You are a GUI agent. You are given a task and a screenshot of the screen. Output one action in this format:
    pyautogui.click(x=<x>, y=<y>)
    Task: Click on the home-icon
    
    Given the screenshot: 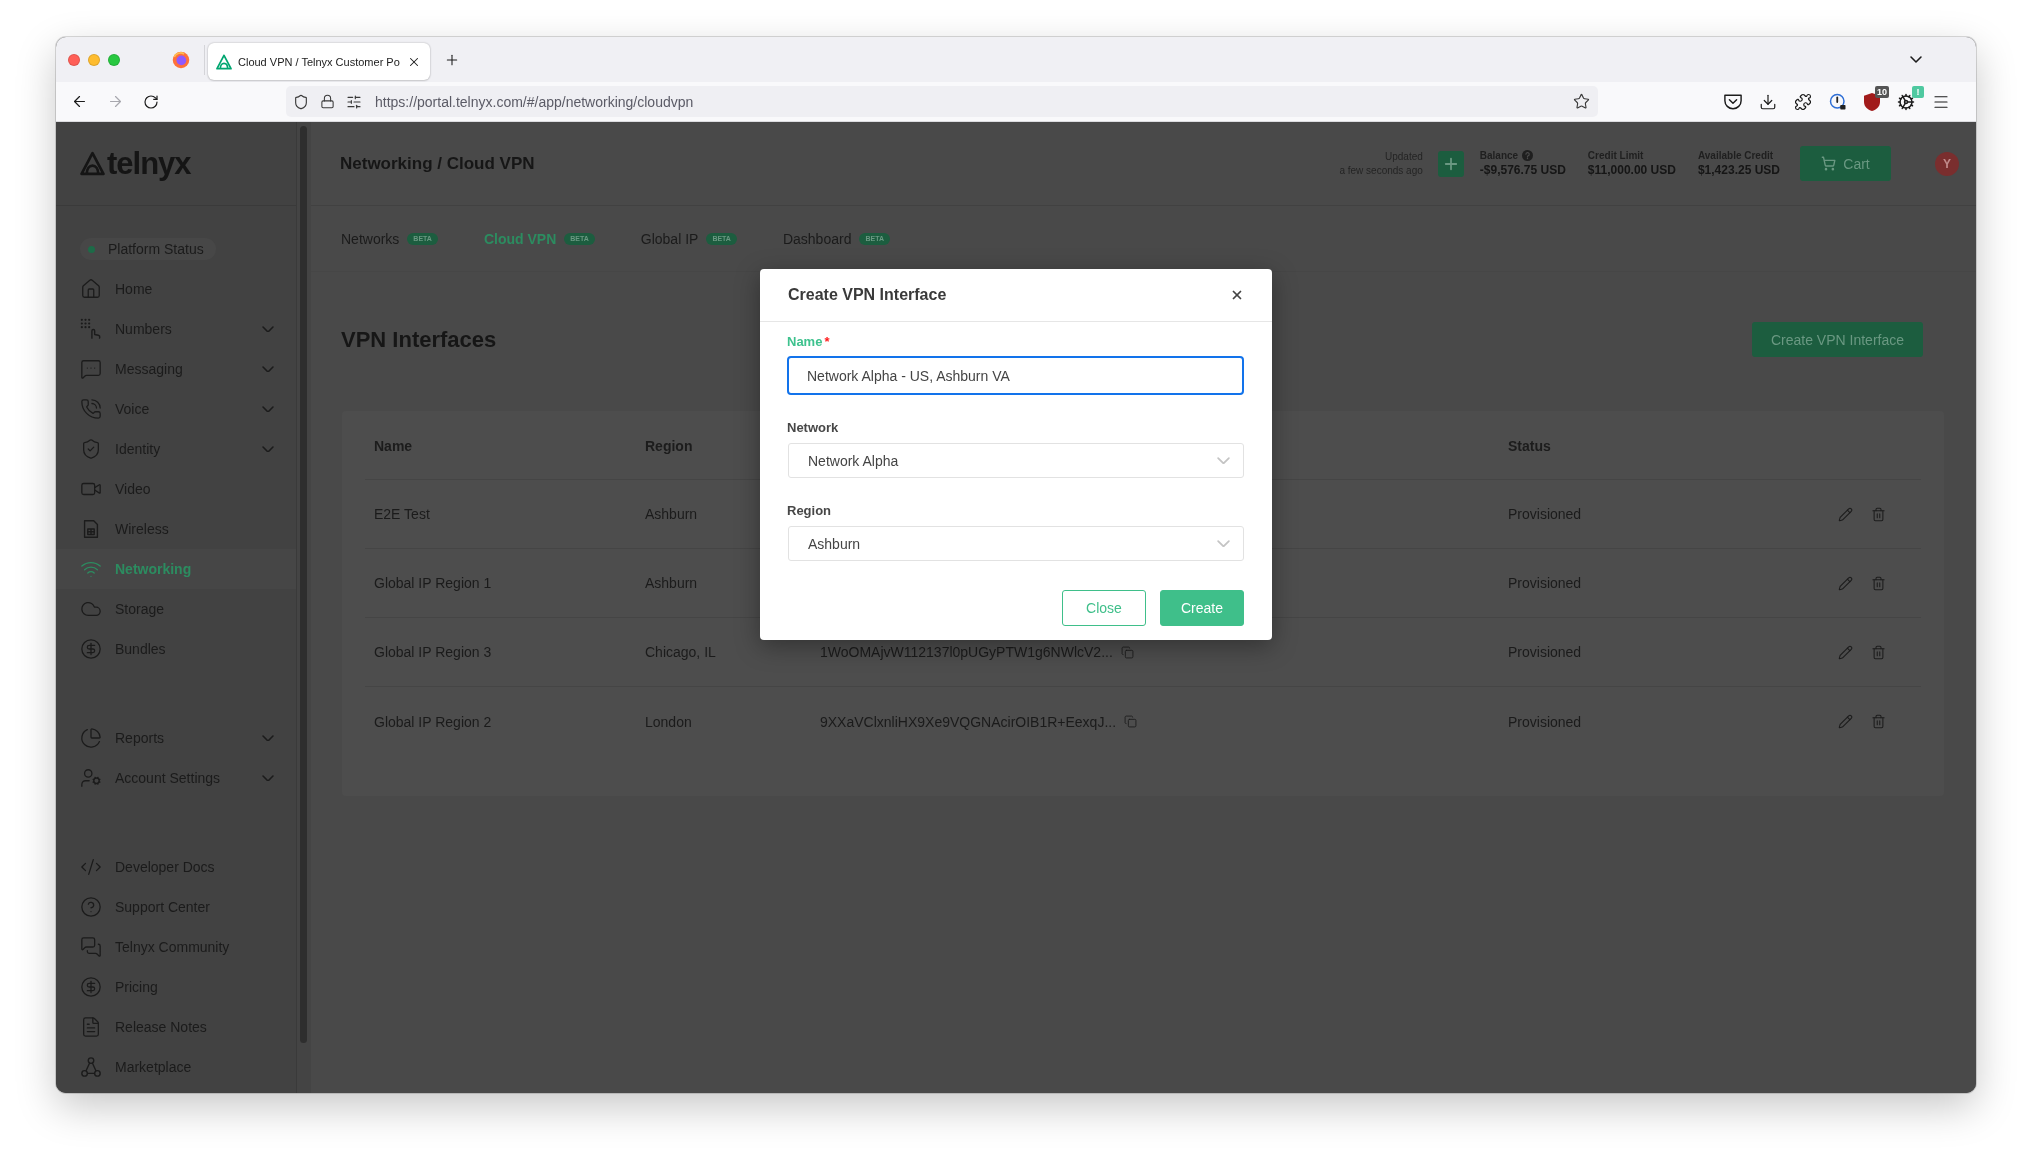 What is the action you would take?
    pyautogui.click(x=91, y=289)
    